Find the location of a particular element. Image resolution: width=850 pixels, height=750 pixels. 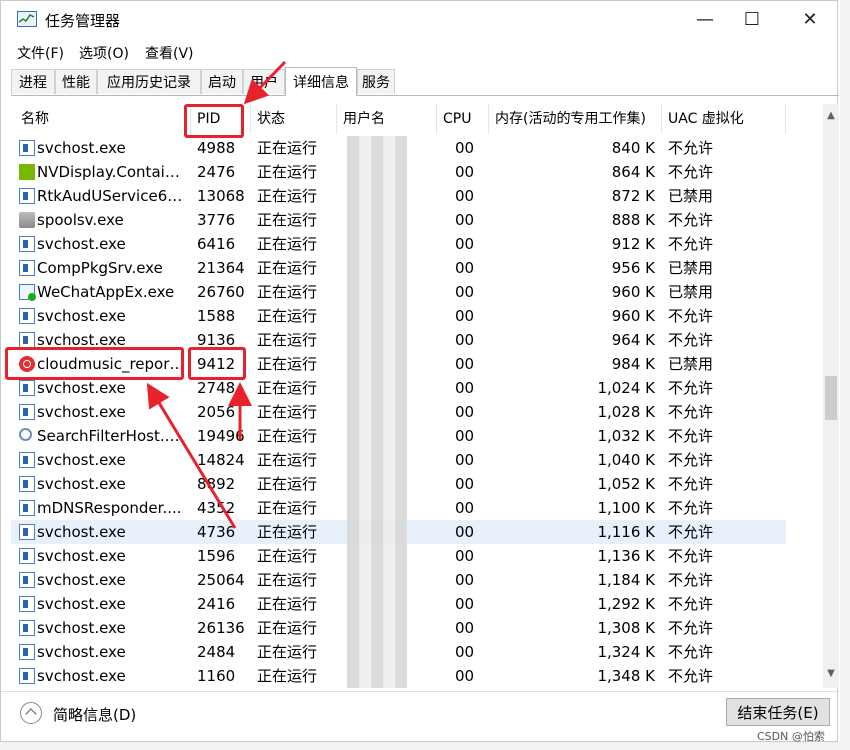

table-row: WeChatAppEx.exe 26760 正在运行 00 960 K 已禁用 is located at coordinates (398, 292).